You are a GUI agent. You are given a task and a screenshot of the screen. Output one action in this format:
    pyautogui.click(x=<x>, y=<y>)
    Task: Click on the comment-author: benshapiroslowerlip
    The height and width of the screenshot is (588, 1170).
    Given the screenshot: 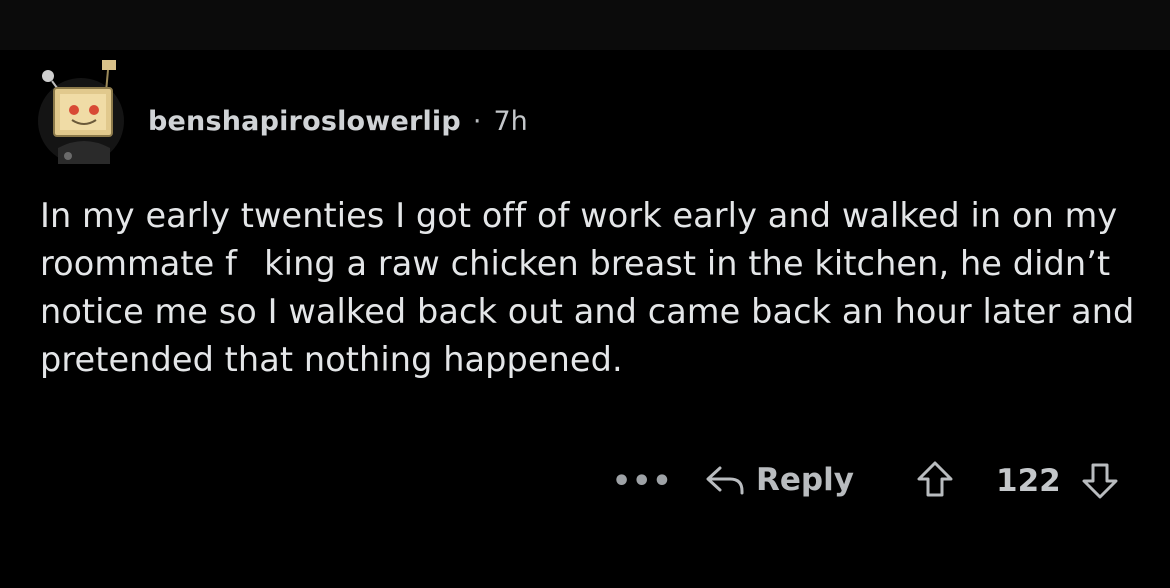 What is the action you would take?
    pyautogui.click(x=304, y=121)
    